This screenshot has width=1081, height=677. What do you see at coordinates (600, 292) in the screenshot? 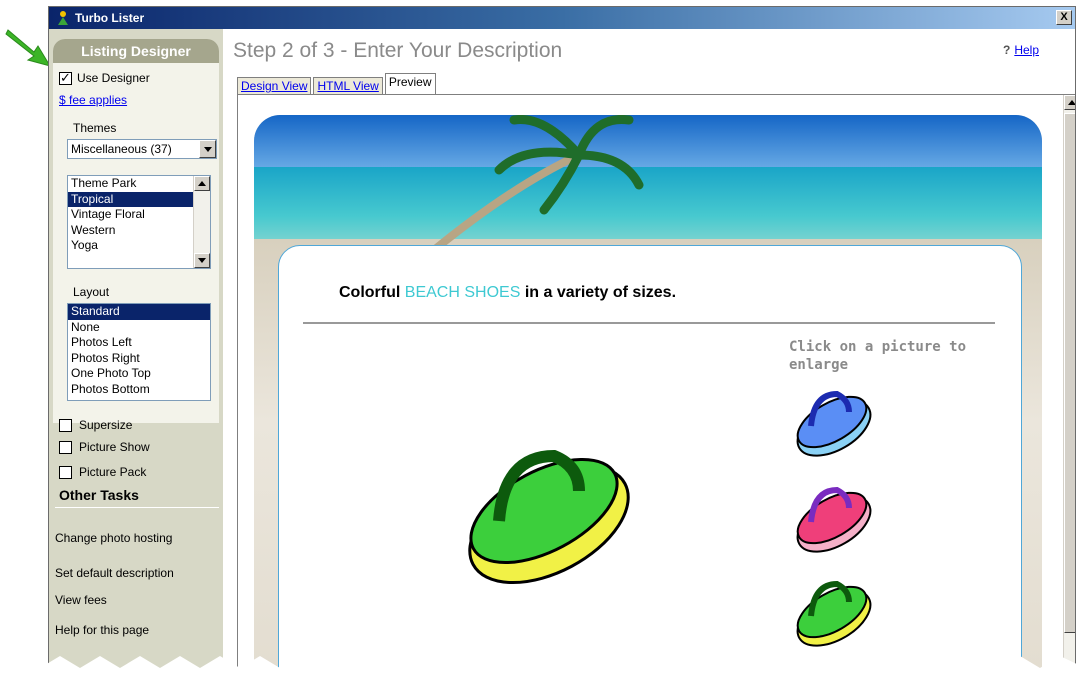
I see `headline-suffix: in a variety of sizes.` at bounding box center [600, 292].